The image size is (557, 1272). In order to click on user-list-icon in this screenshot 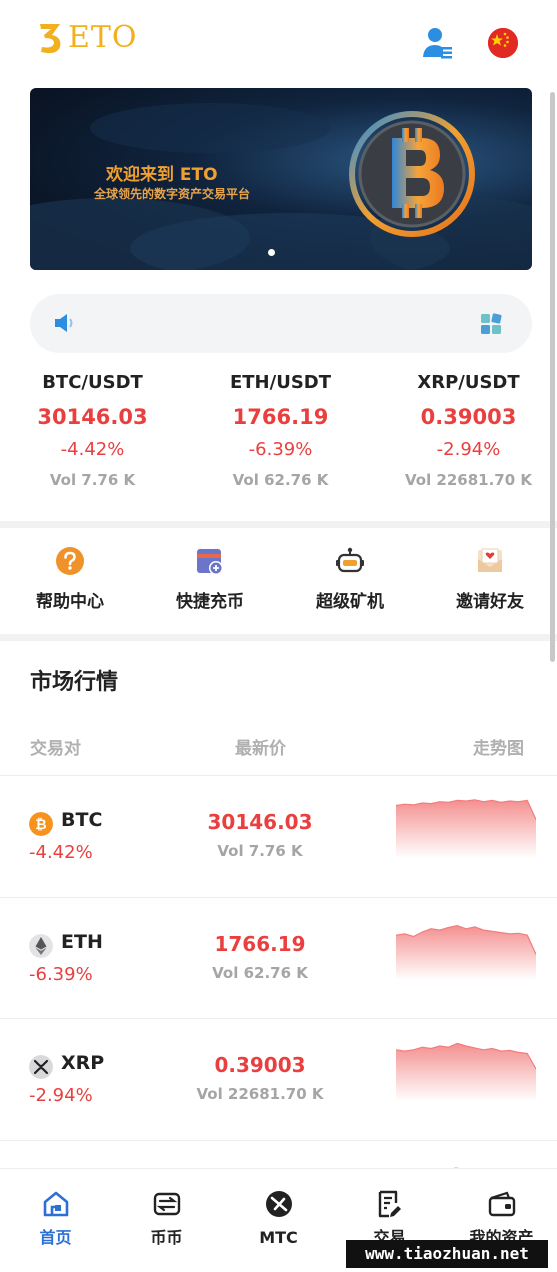, I will do `click(437, 43)`.